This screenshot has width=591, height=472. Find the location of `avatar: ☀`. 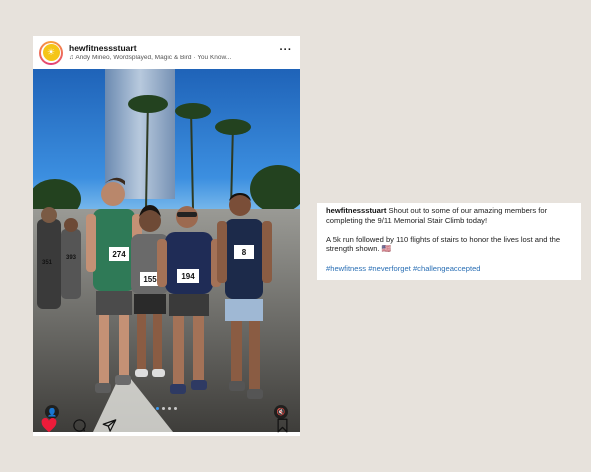

avatar: ☀ is located at coordinates (51, 52).